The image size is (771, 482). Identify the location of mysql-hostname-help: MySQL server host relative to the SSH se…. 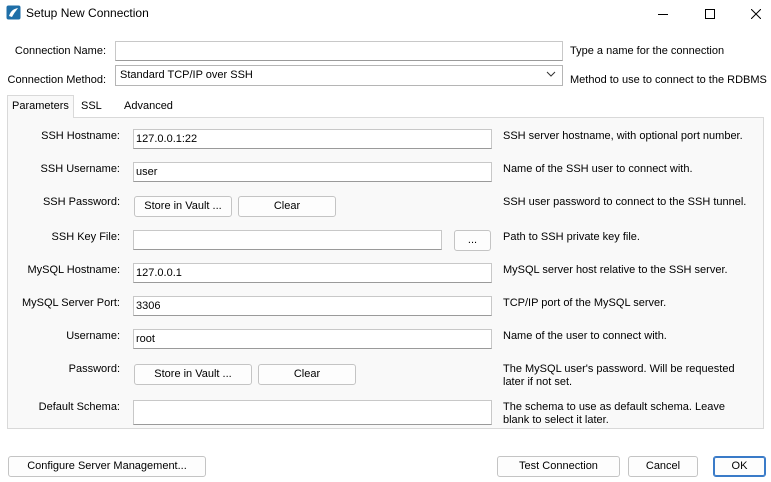
(615, 270).